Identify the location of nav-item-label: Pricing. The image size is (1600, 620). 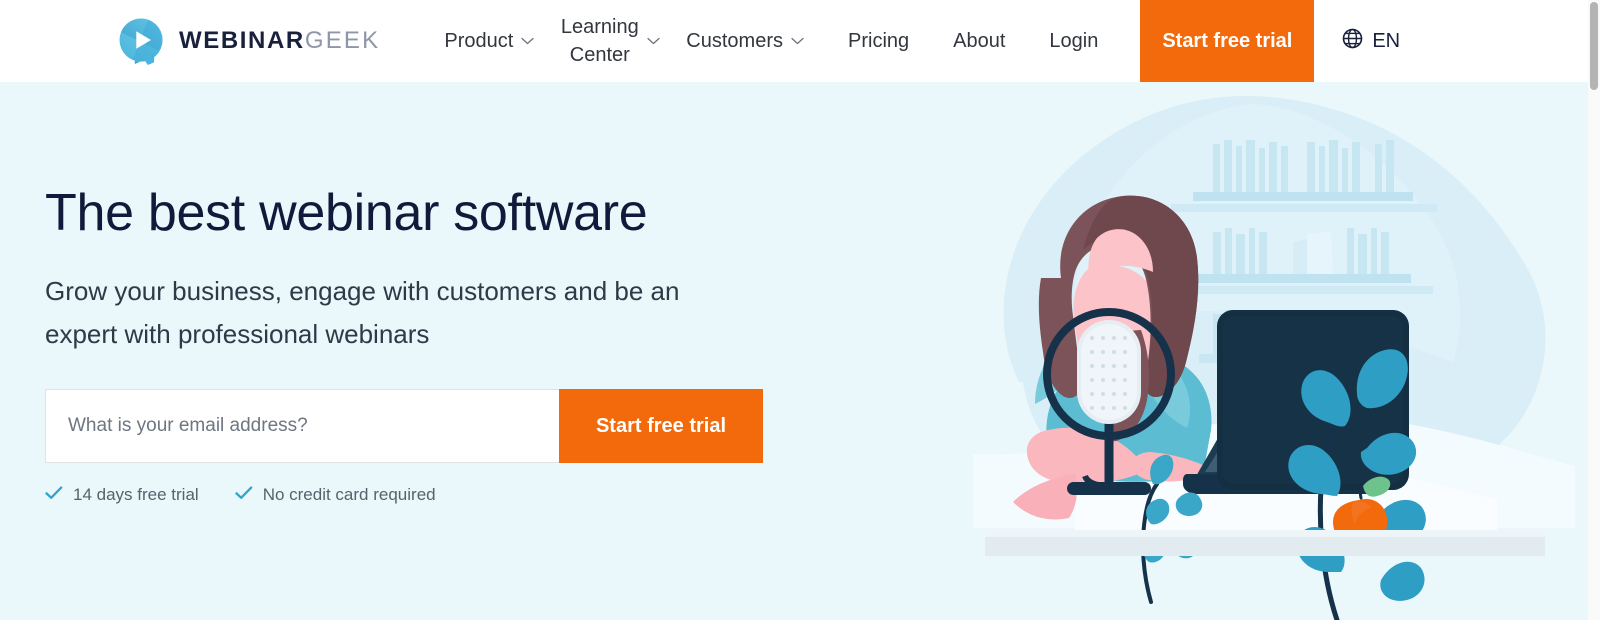
(879, 41).